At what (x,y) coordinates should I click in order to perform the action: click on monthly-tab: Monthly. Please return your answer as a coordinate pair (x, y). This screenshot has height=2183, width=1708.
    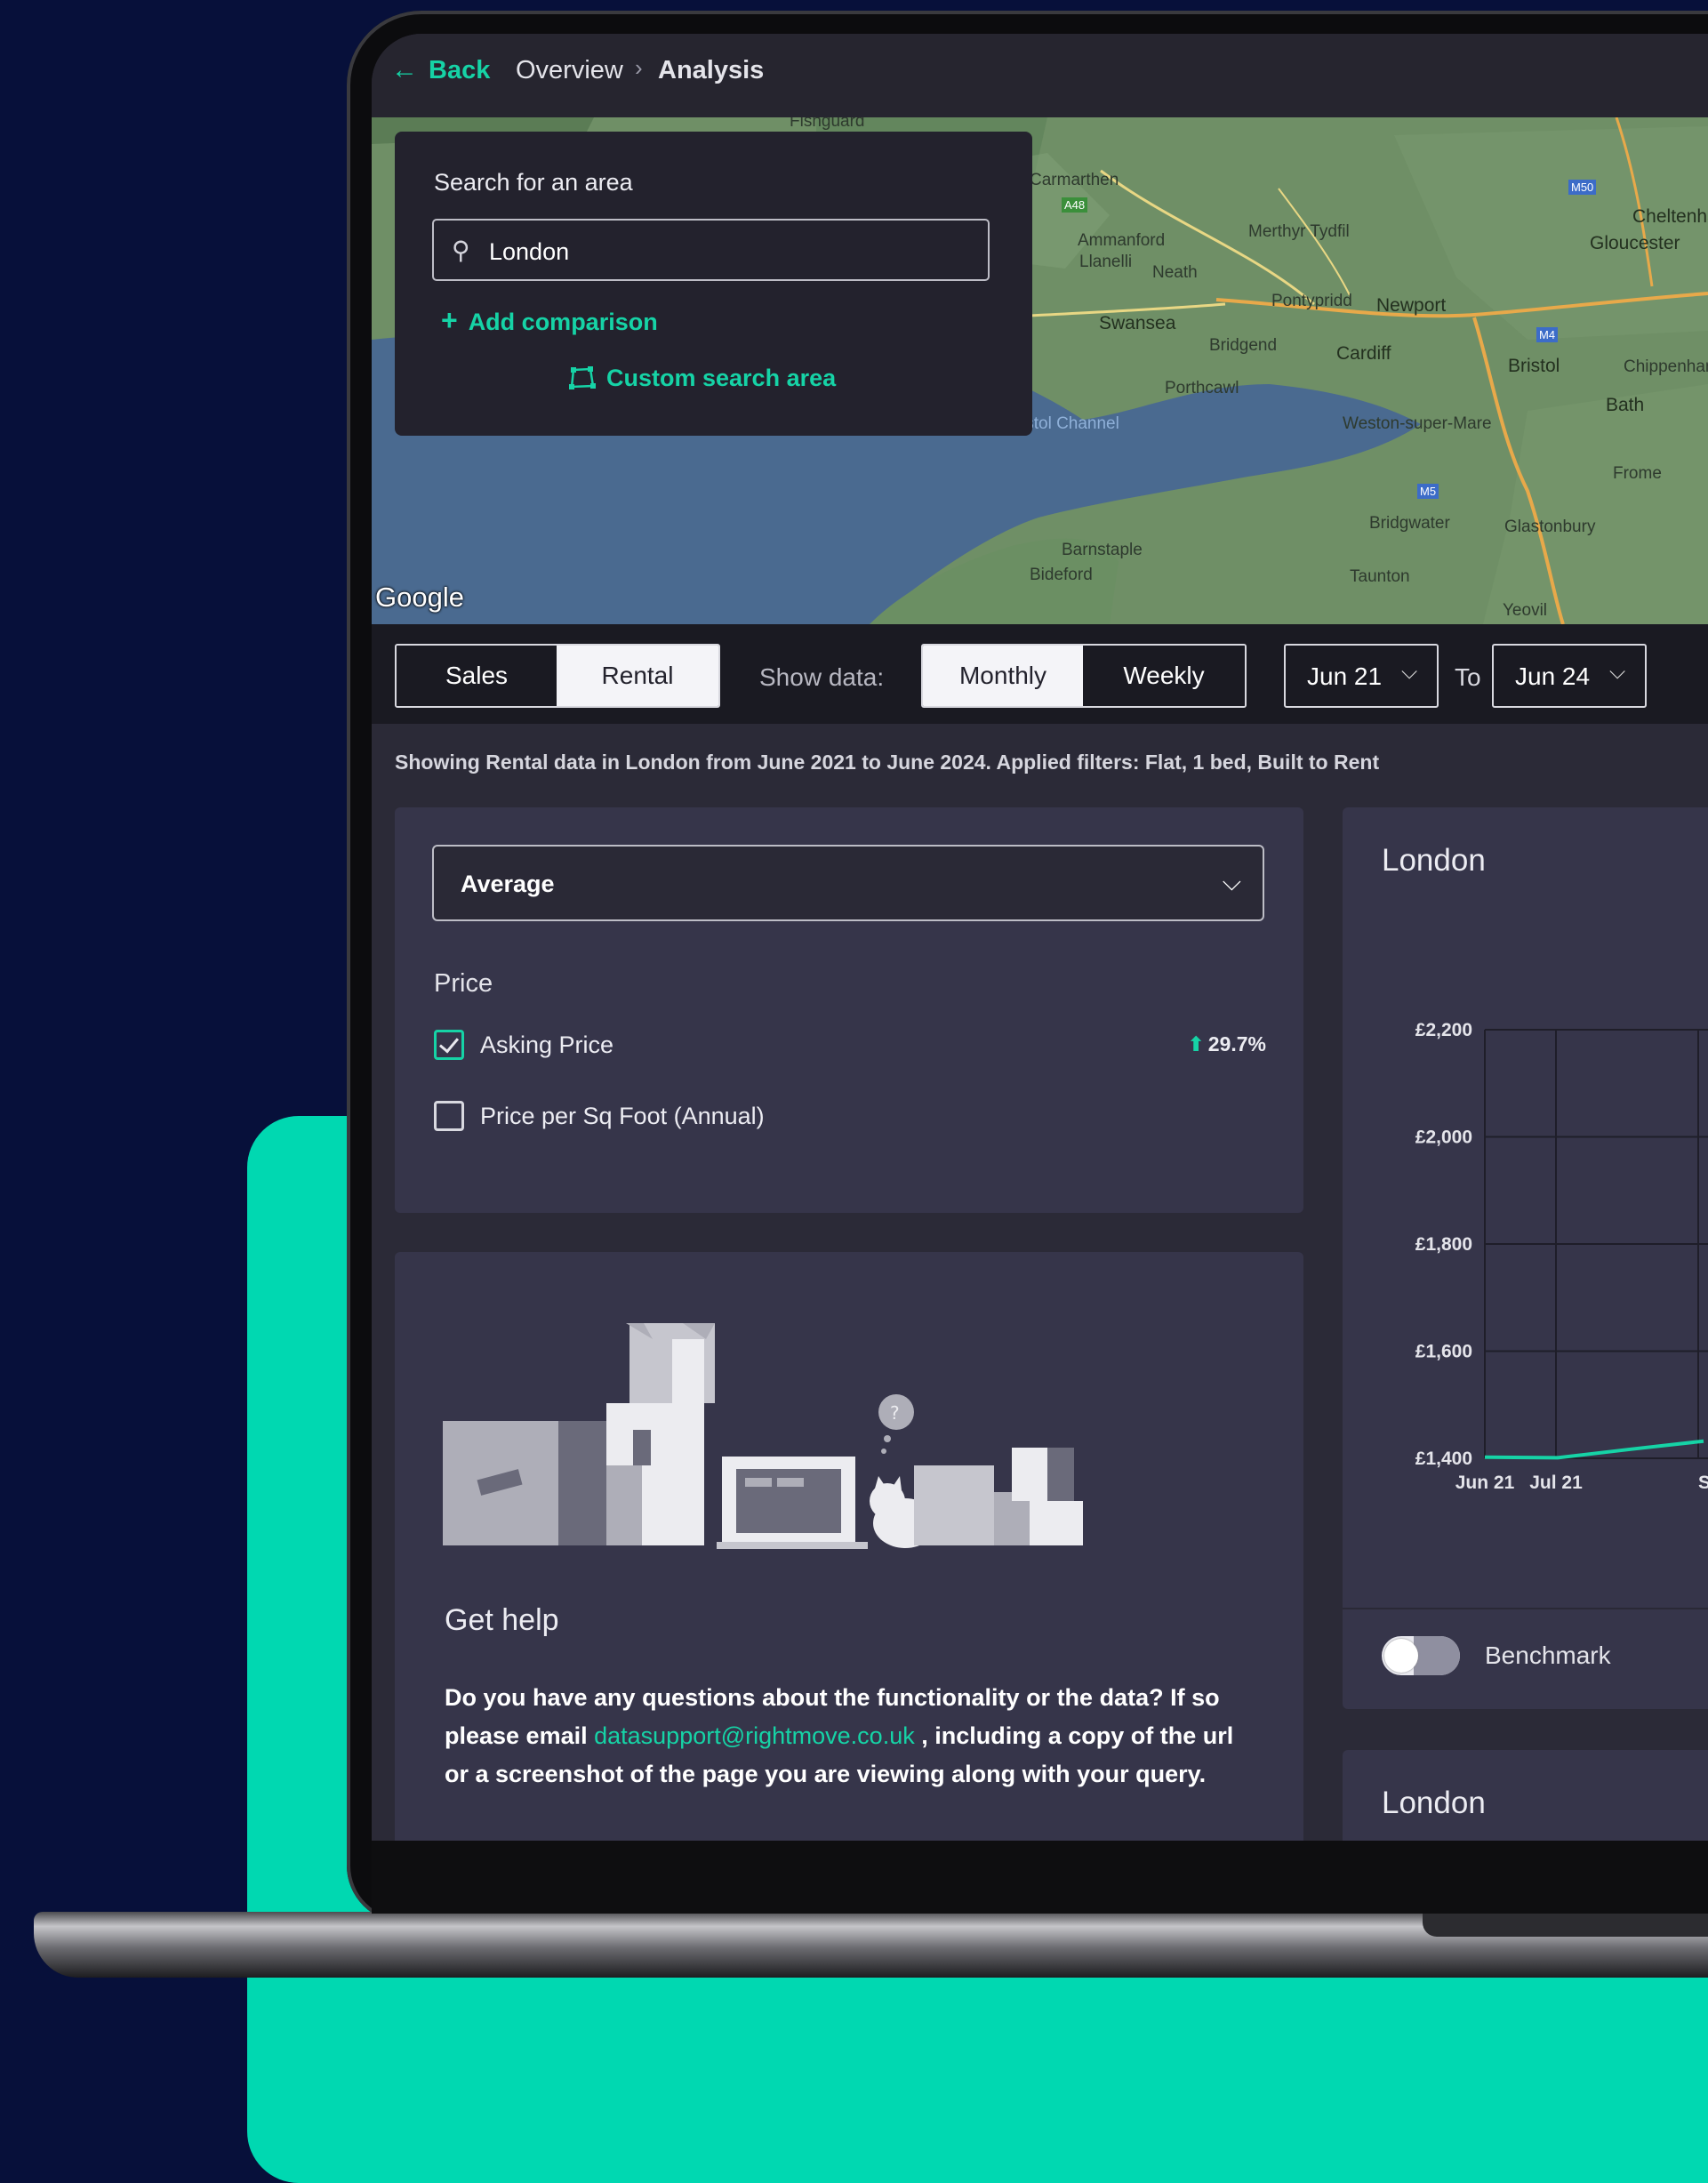
    Looking at the image, I should click on (1003, 676).